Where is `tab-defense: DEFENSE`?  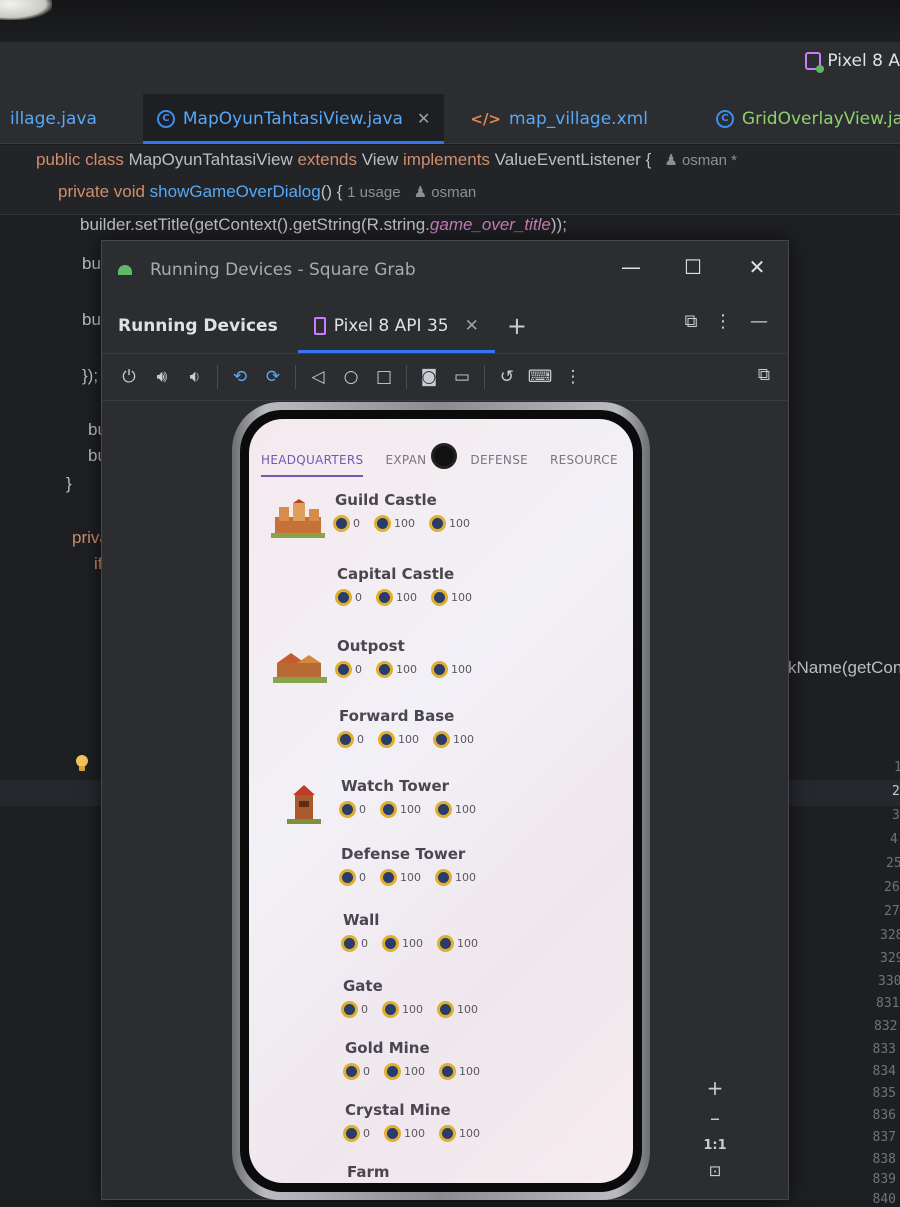
tab-defense: DEFENSE is located at coordinates (499, 460).